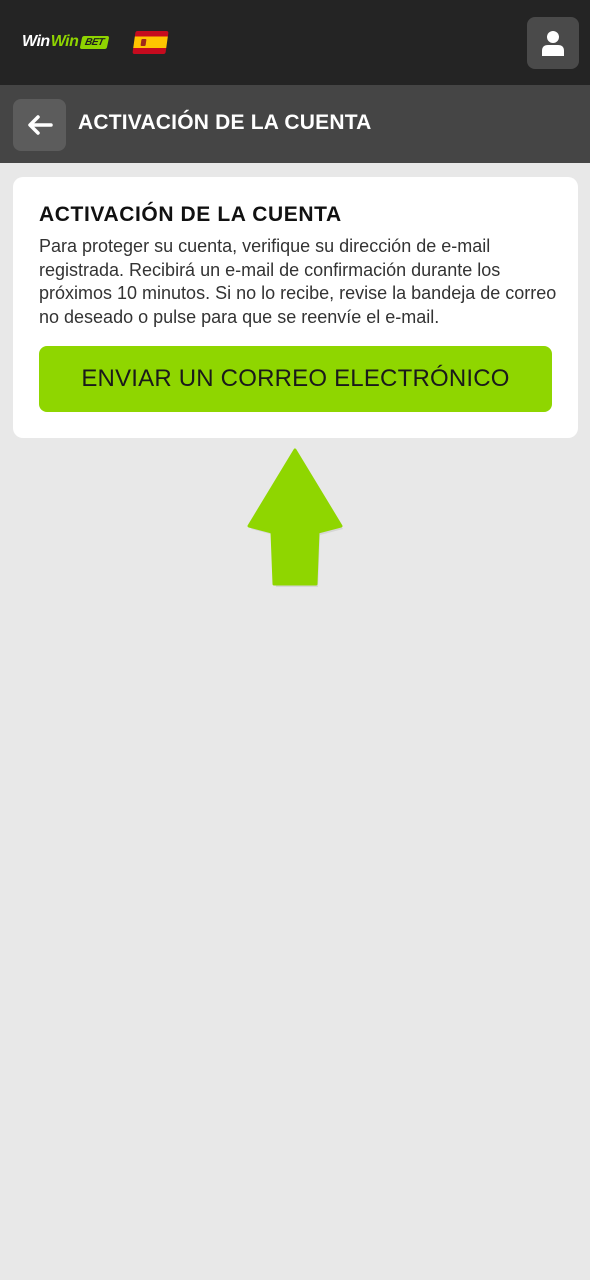 This screenshot has width=590, height=1280. I want to click on page-title-bar: ACTIVACIÓN DE LA CUENTA, so click(295, 124).